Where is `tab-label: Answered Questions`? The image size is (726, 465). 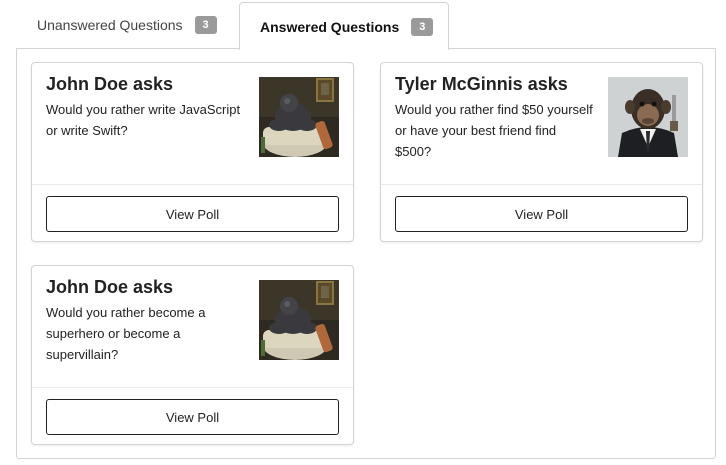
tab-label: Answered Questions is located at coordinates (330, 26).